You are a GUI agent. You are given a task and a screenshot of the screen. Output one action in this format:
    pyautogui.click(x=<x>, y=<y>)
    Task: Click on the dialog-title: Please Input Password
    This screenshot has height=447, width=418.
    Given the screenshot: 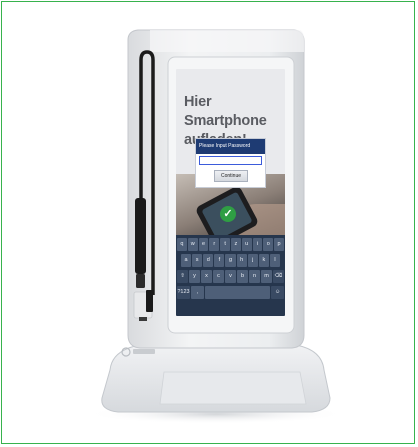 What is the action you would take?
    pyautogui.click(x=230, y=146)
    